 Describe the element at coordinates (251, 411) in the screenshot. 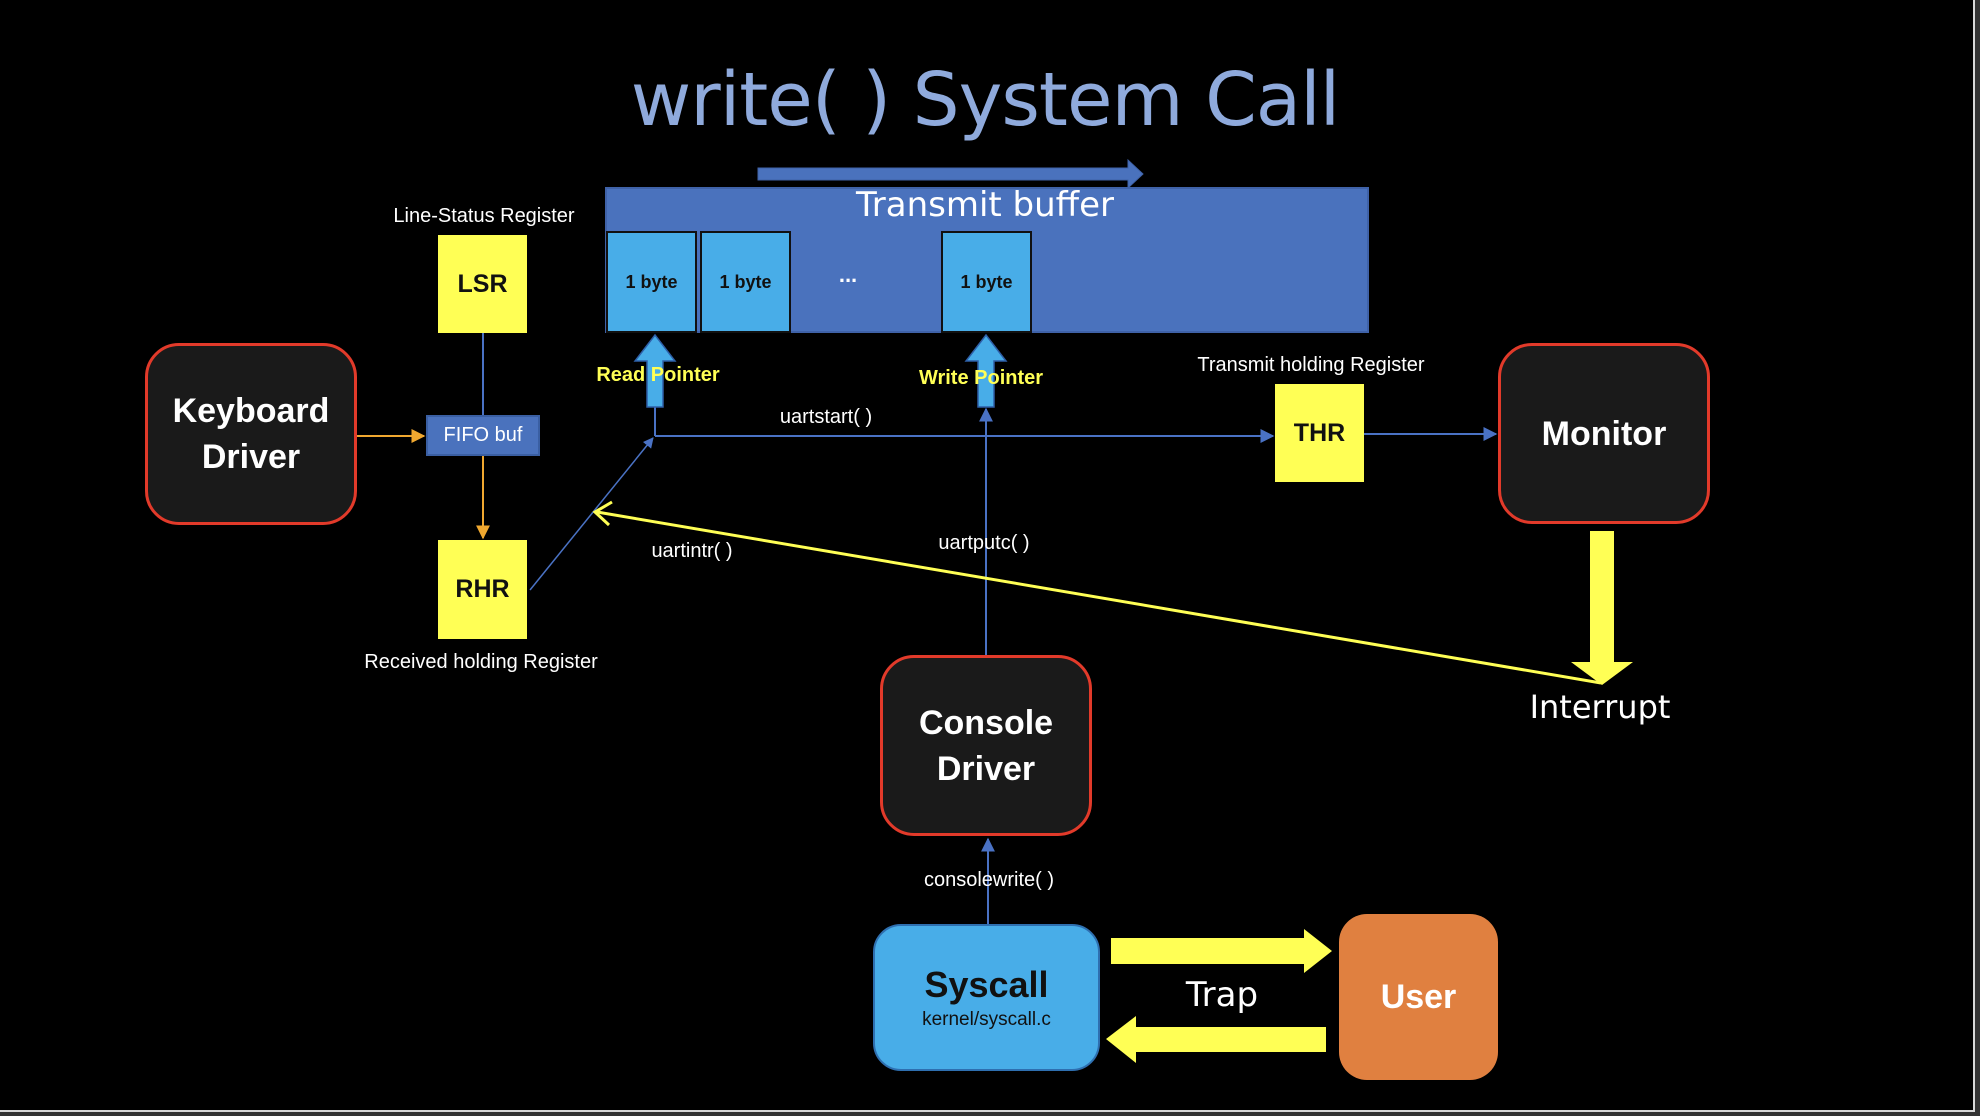

I see `keyboard-driver-line1: Keyboard` at that location.